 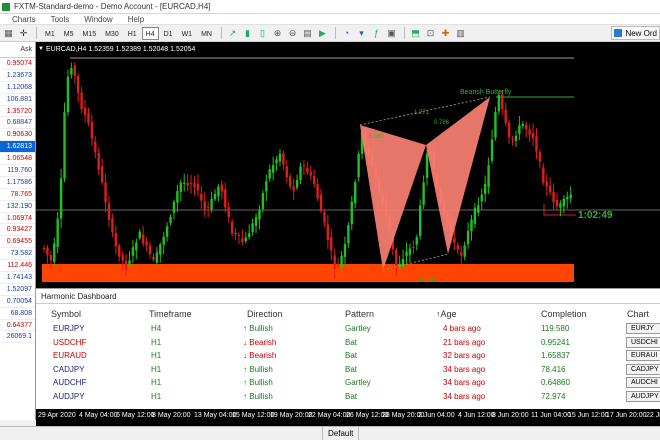 I want to click on menu-tools: Tools, so click(x=60, y=19).